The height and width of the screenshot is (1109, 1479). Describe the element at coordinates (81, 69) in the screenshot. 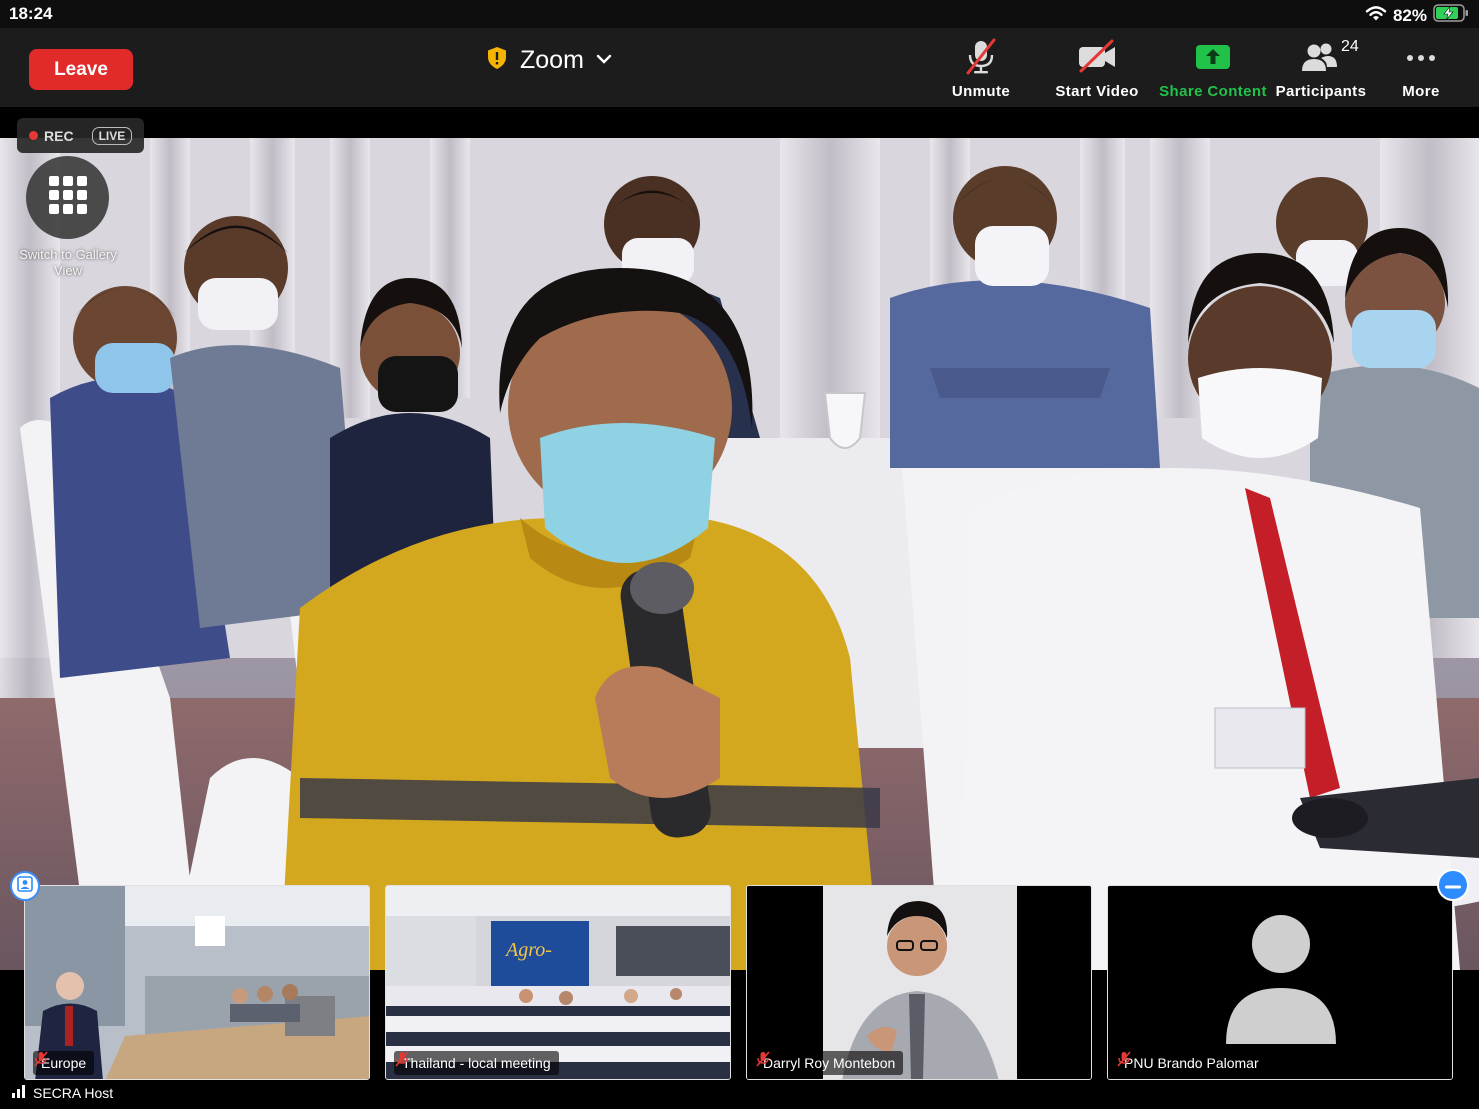

I see `leave-button: Leave` at that location.